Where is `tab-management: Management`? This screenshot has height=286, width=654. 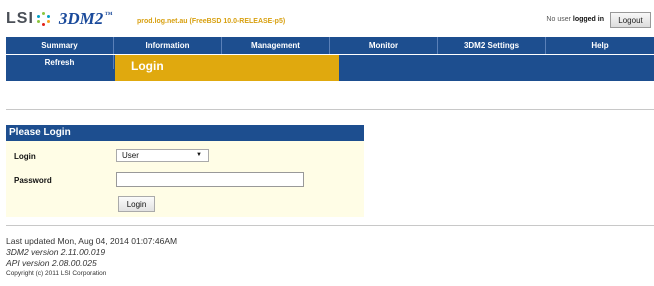 tab-management: Management is located at coordinates (276, 45).